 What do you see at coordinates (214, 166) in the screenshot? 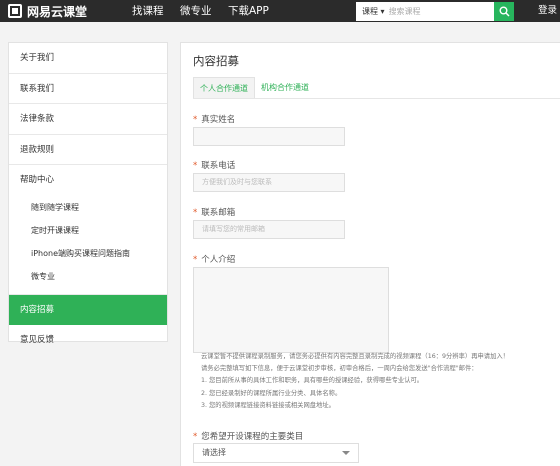
I see `phone-label: * 联系电话` at bounding box center [214, 166].